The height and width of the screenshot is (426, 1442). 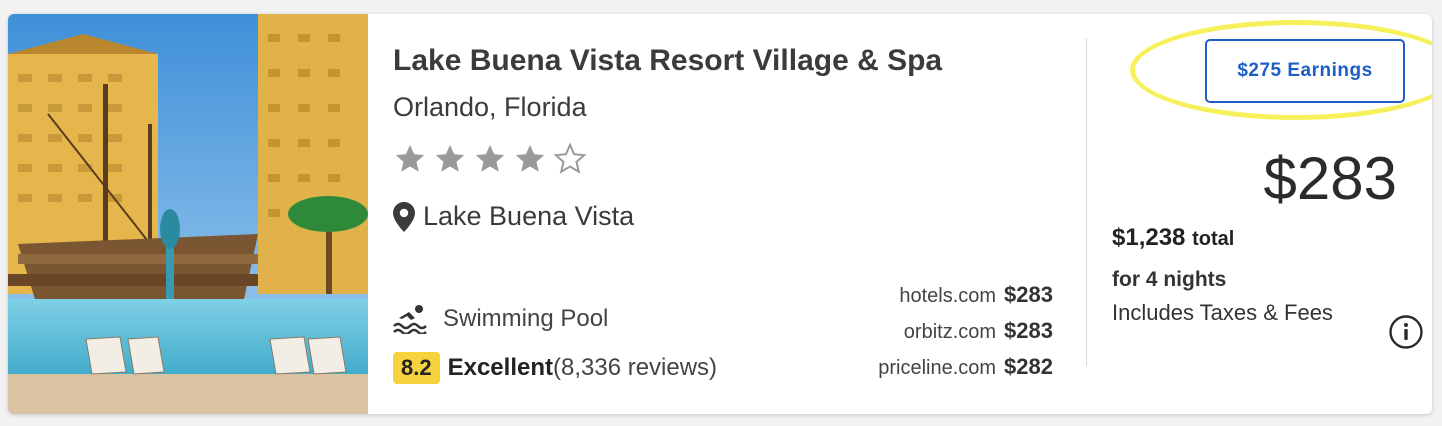 I want to click on total-amount: $1,238, so click(x=1149, y=237).